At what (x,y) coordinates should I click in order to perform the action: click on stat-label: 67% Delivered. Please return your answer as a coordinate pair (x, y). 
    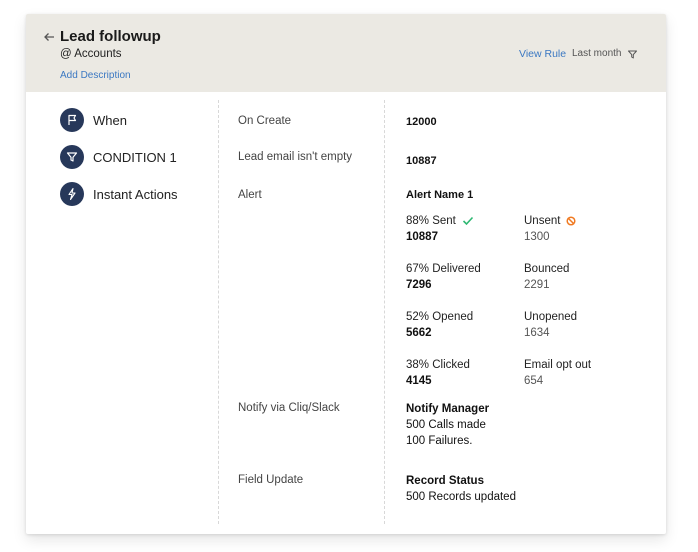
    Looking at the image, I should click on (443, 269).